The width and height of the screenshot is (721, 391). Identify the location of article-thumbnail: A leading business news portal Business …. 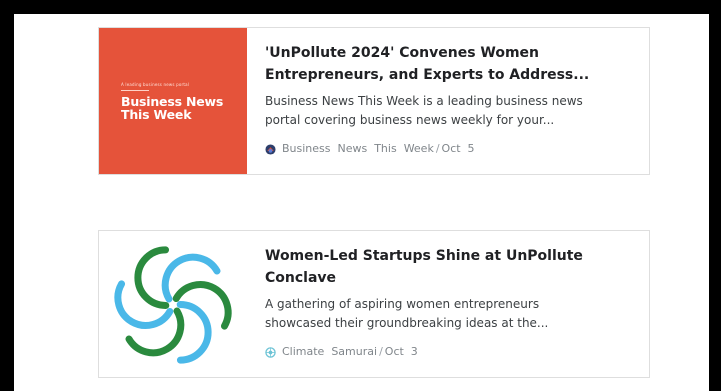
(173, 101).